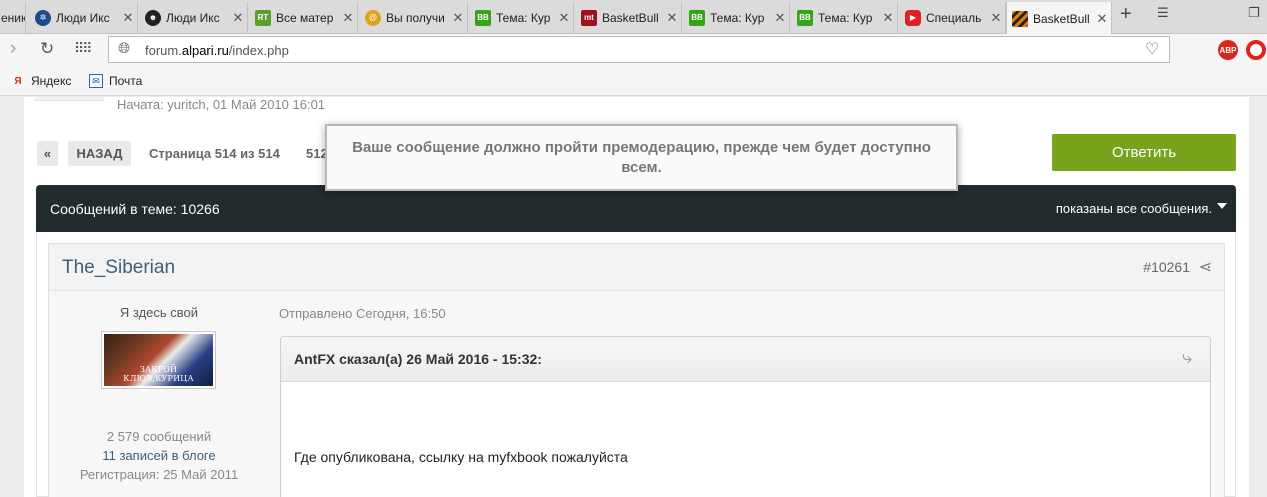  I want to click on caret-down-icon, so click(1222, 206).